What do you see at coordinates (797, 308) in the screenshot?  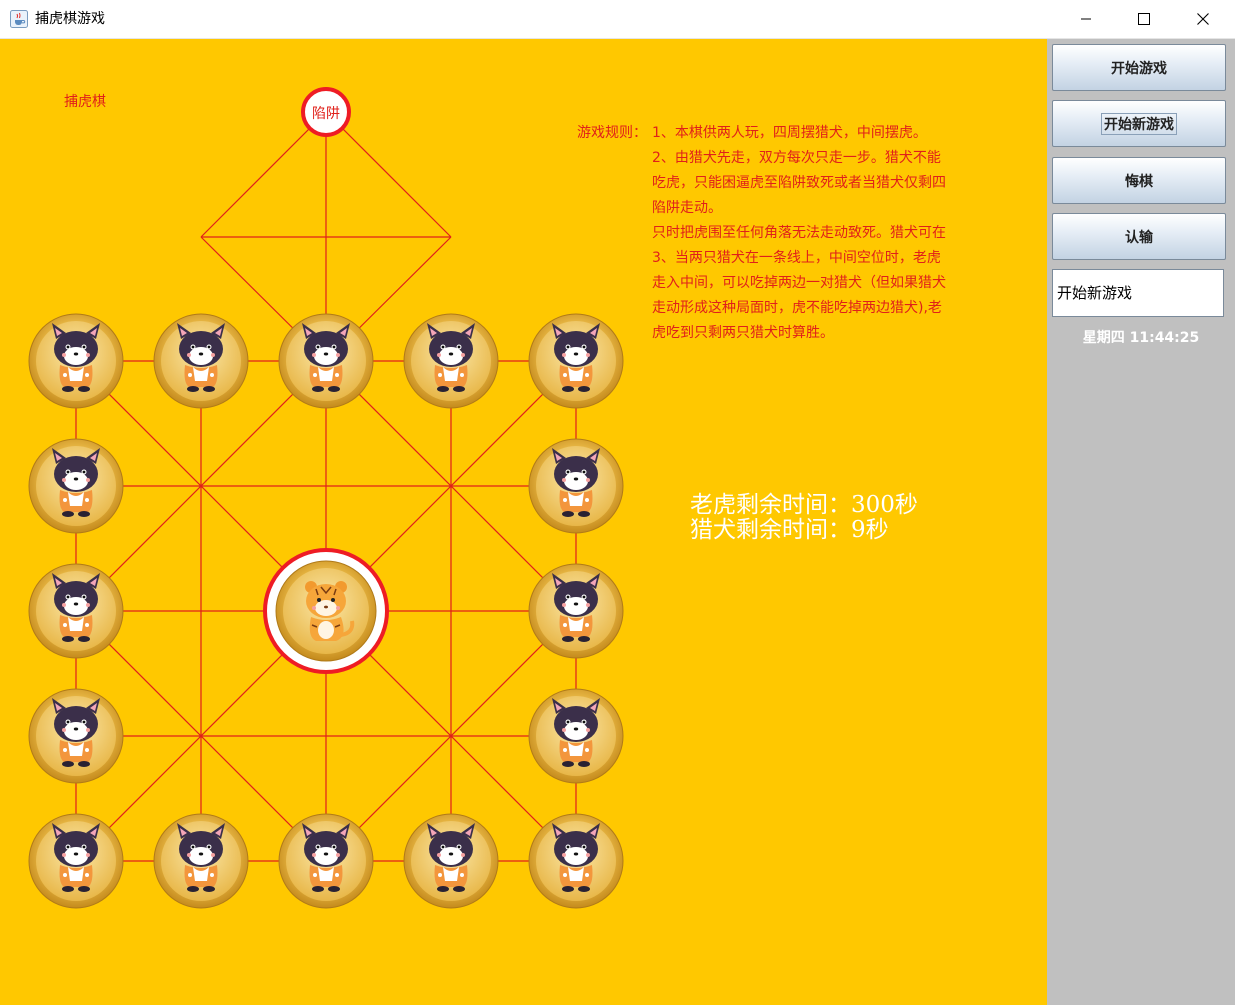 I see `rules-line: 走动形成这种局面时，虎不能吃掉两边猎犬),老` at bounding box center [797, 308].